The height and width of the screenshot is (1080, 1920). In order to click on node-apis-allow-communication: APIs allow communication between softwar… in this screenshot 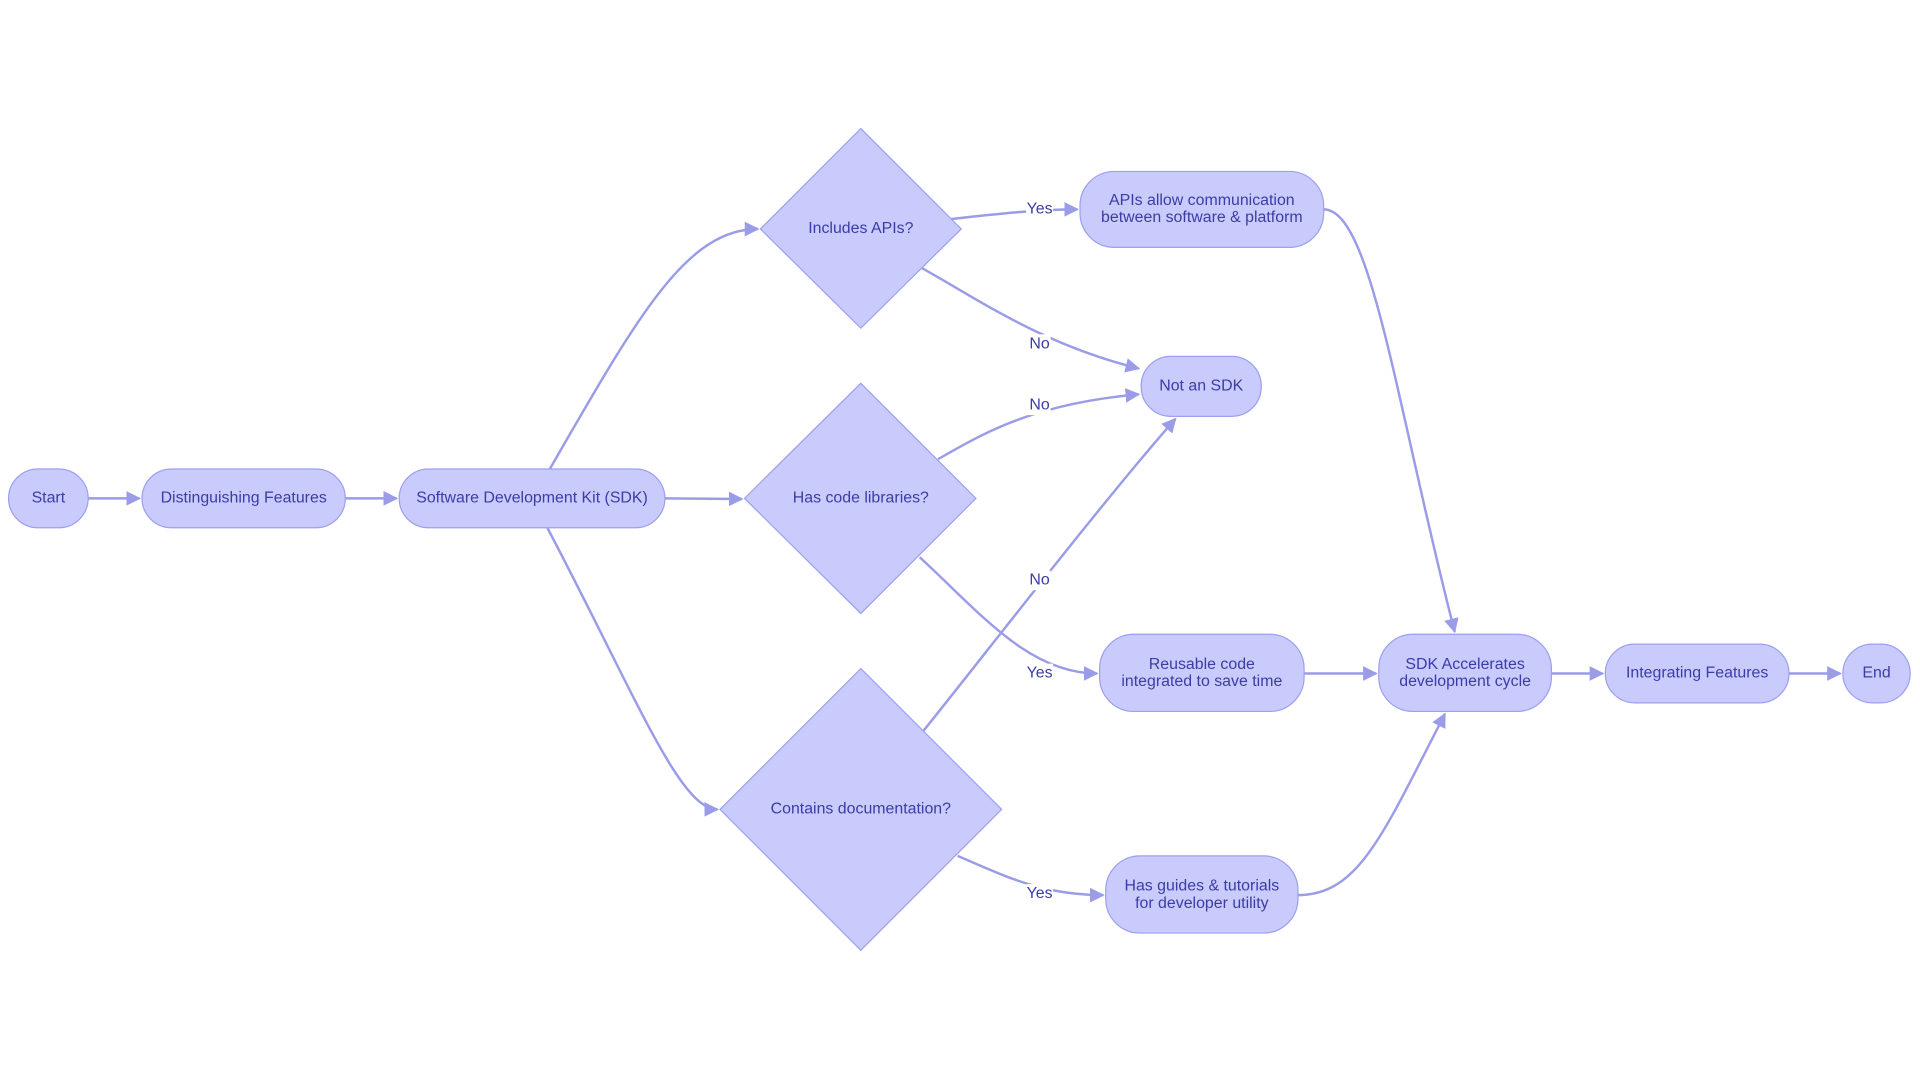, I will do `click(1202, 209)`.